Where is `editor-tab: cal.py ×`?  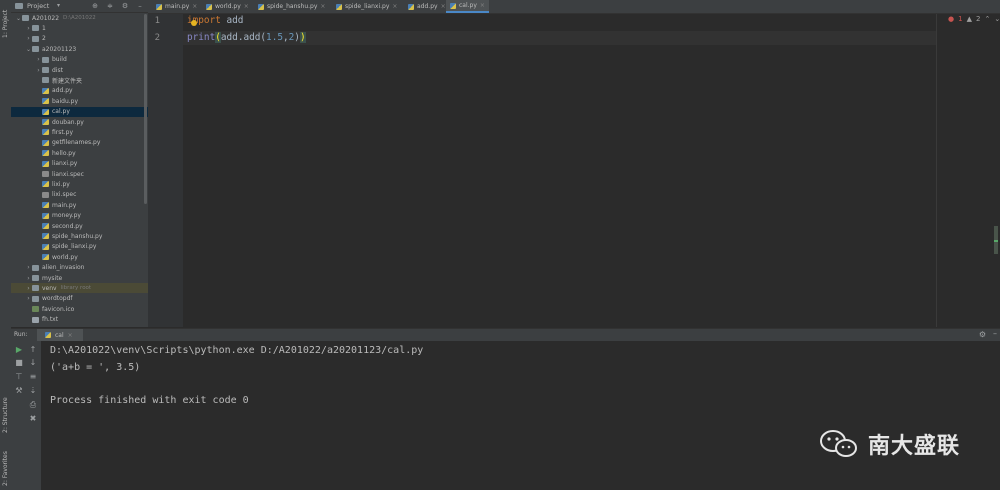 editor-tab: cal.py × is located at coordinates (467, 6).